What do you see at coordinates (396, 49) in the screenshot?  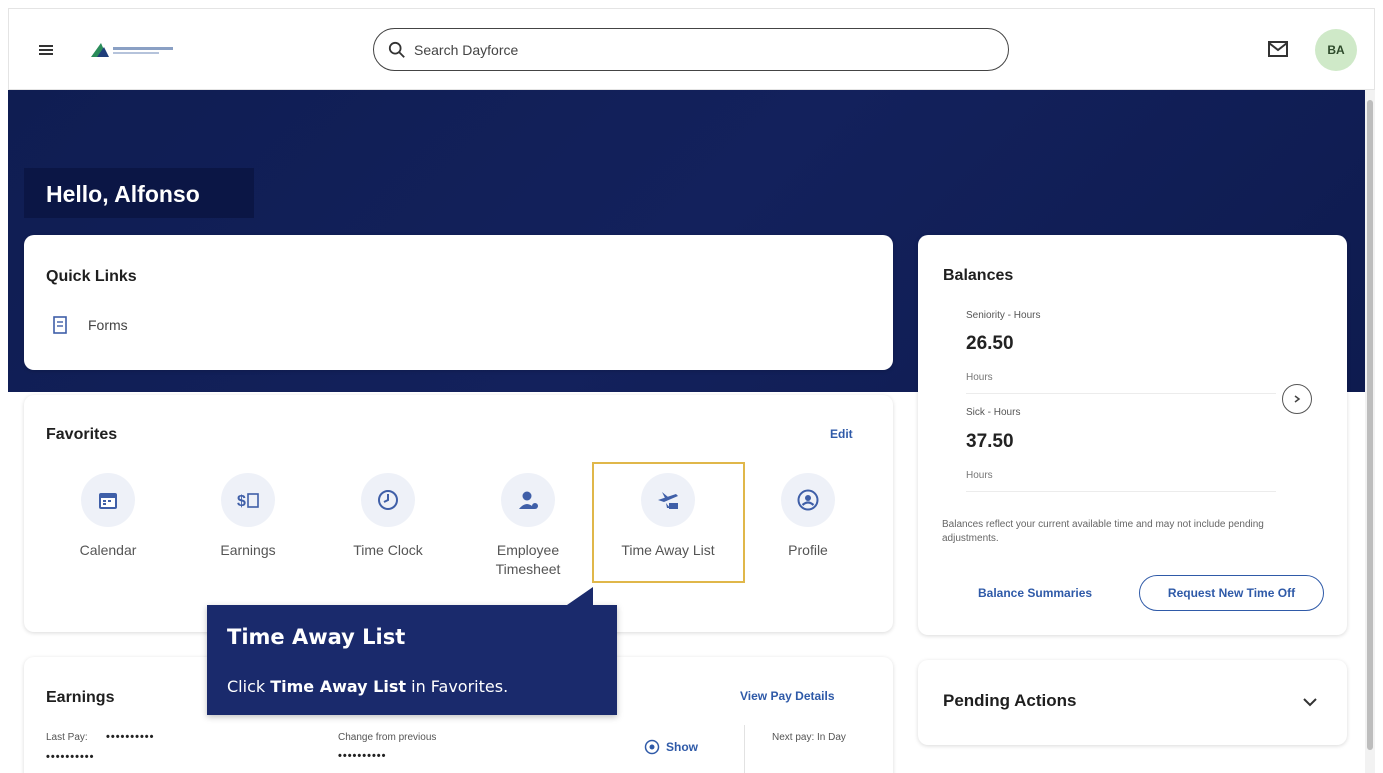 I see `search-icon` at bounding box center [396, 49].